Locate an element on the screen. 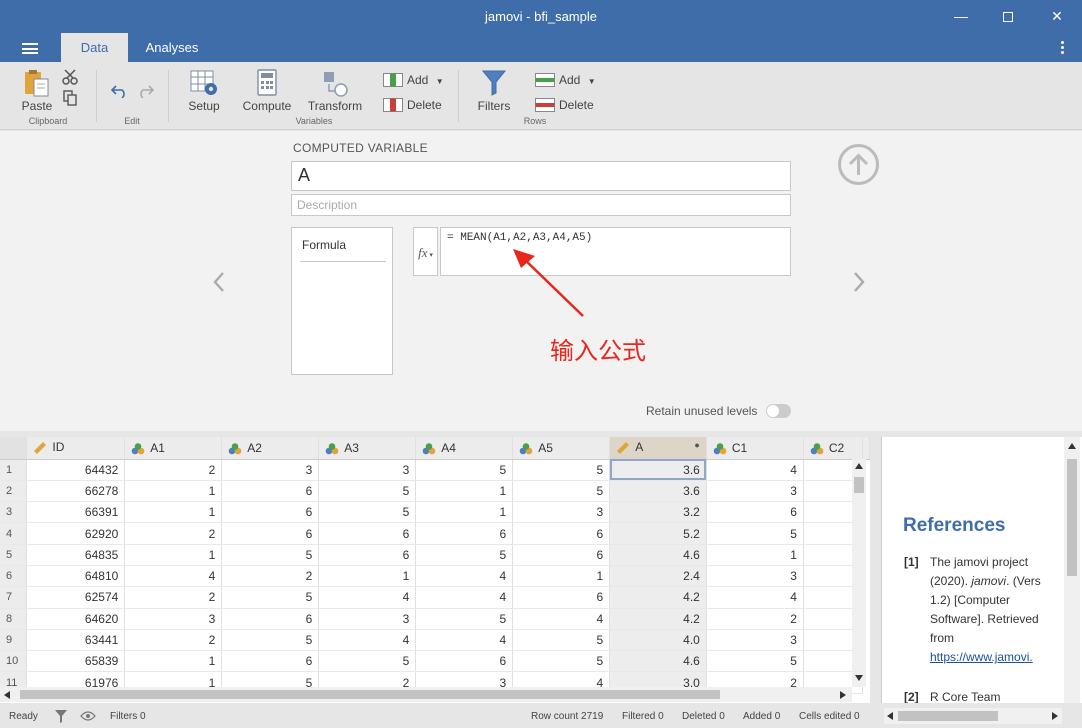 The width and height of the screenshot is (1082, 728). grid-vertical-scrollbar is located at coordinates (859, 573).